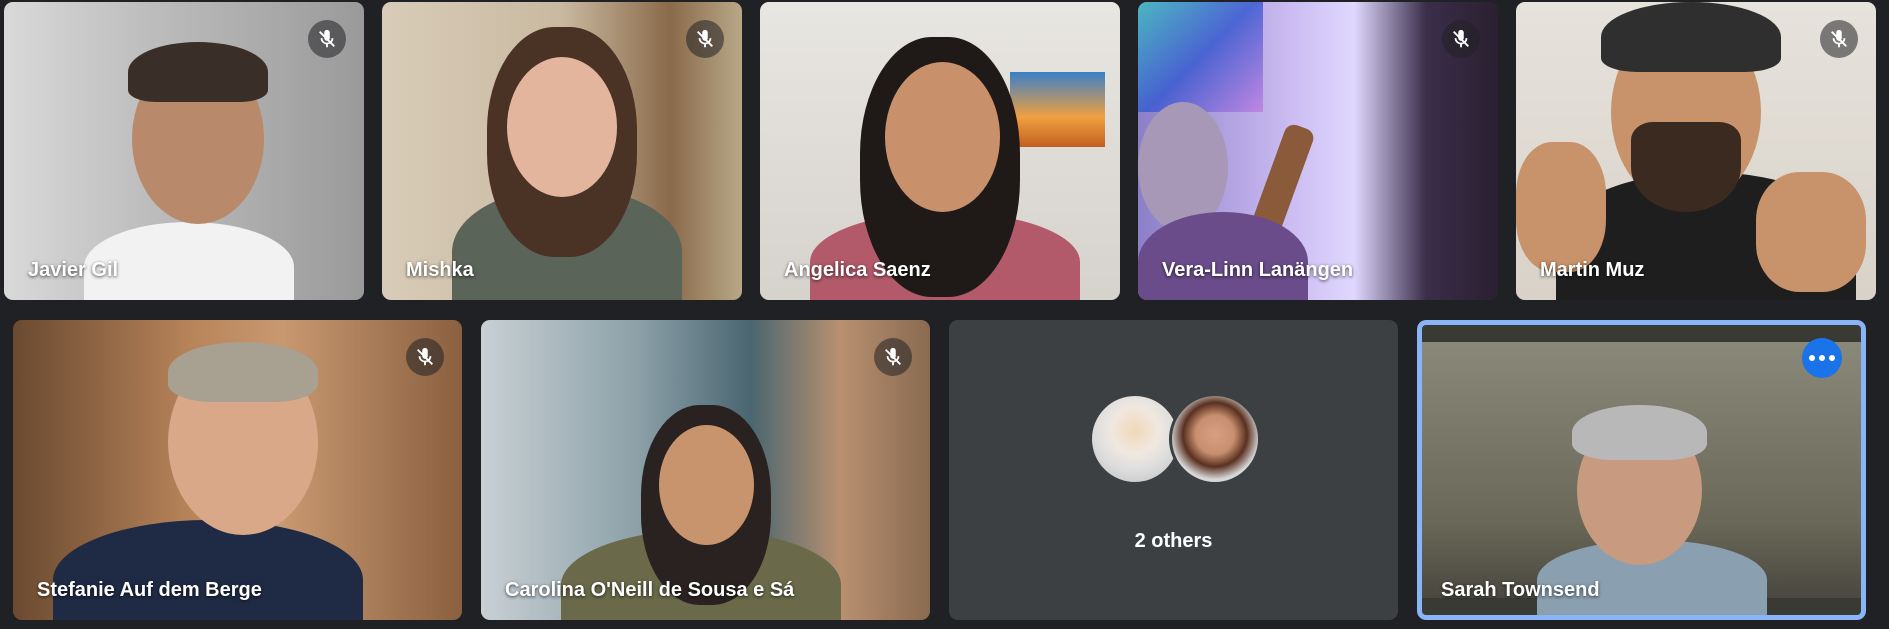  I want to click on wall-picture, so click(1057, 109).